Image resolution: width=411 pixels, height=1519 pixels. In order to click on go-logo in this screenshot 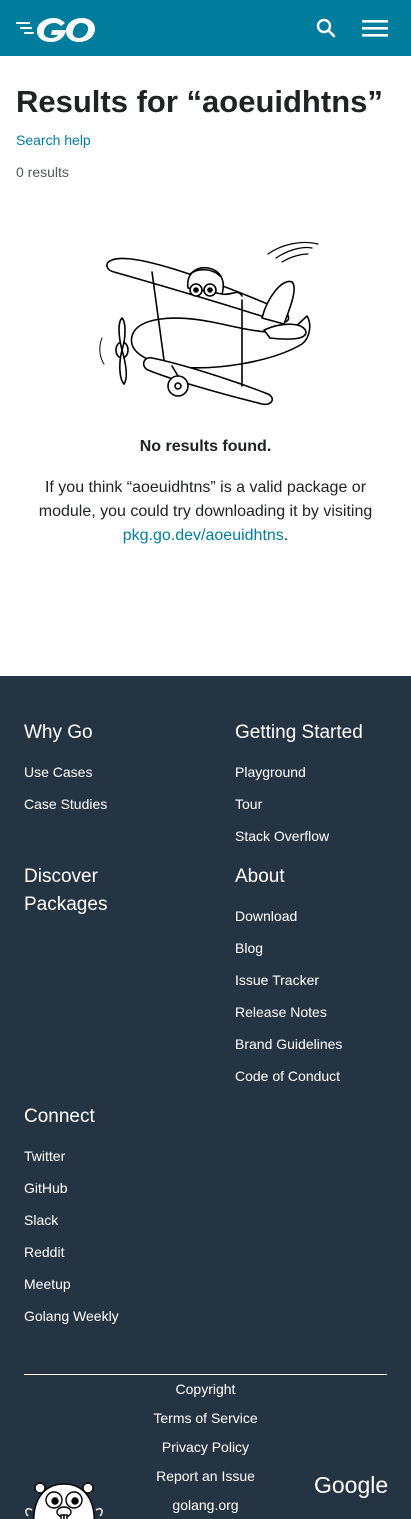, I will do `click(58, 28)`.